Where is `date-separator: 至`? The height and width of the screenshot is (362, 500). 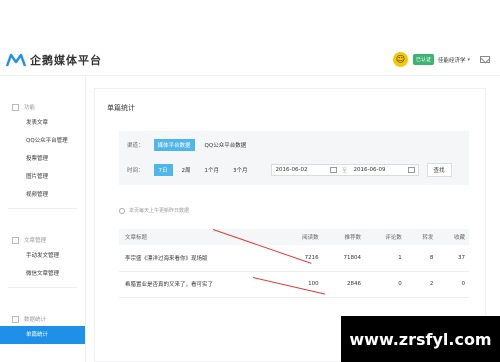
date-separator: 至 is located at coordinates (345, 170).